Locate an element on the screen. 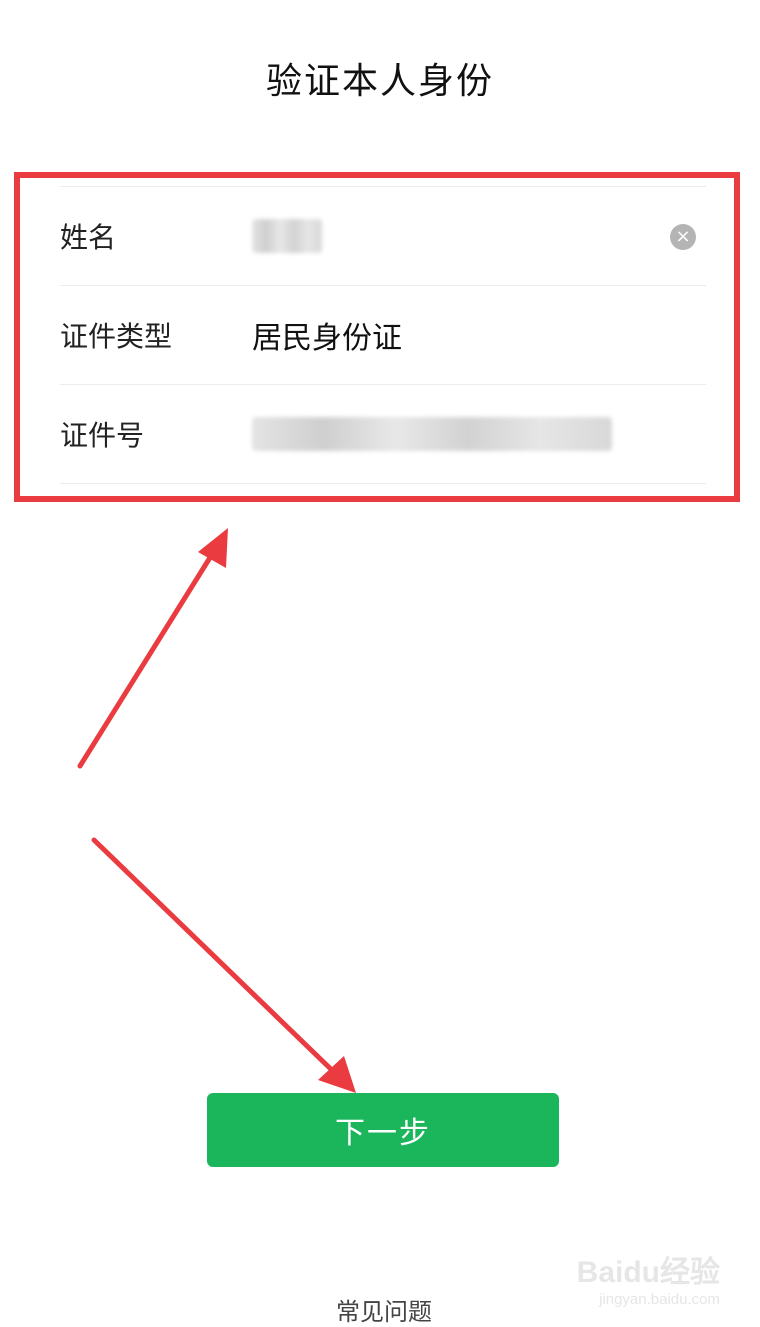 The image size is (760, 1327). name-row: 姓名 × is located at coordinates (383, 235).